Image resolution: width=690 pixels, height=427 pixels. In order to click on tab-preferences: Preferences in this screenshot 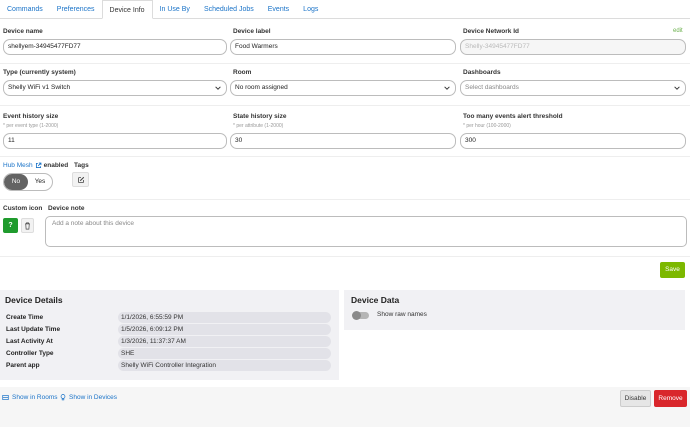, I will do `click(76, 9)`.